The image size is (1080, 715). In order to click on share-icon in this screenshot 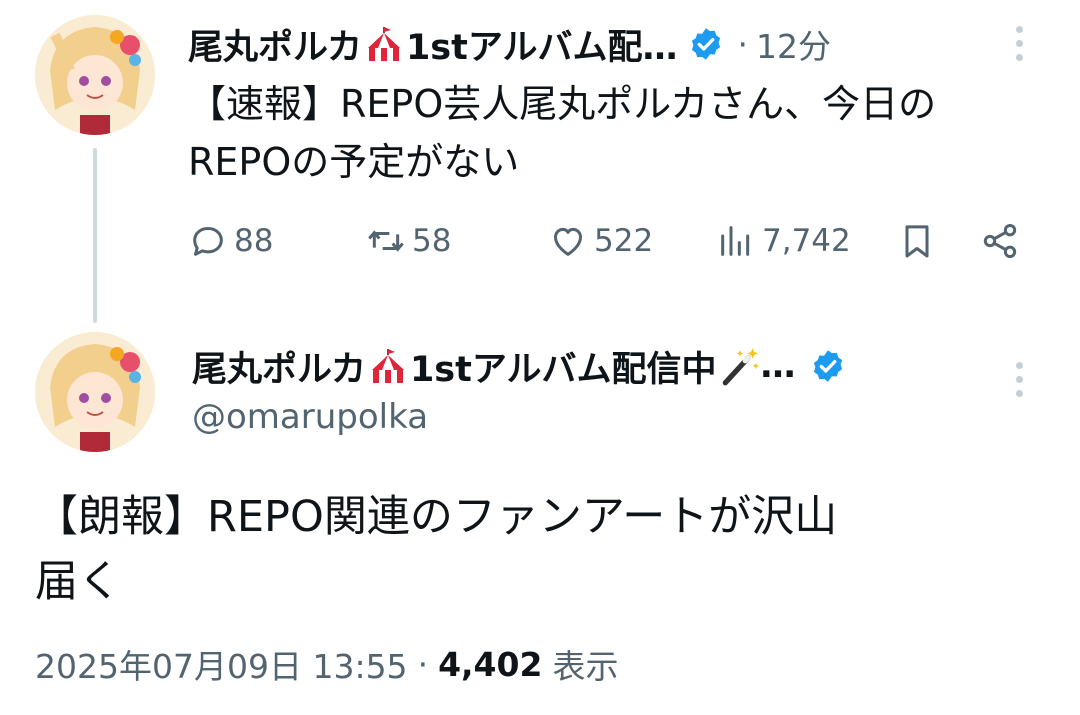, I will do `click(1000, 241)`.